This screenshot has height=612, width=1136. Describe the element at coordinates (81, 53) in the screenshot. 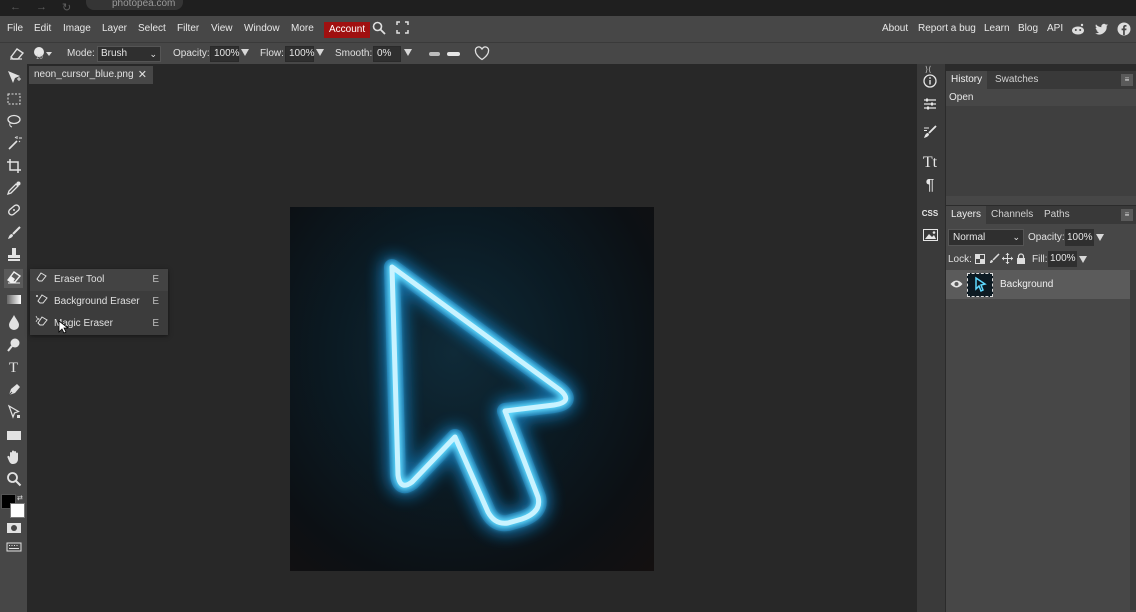

I see `mode-label: Mode:` at that location.